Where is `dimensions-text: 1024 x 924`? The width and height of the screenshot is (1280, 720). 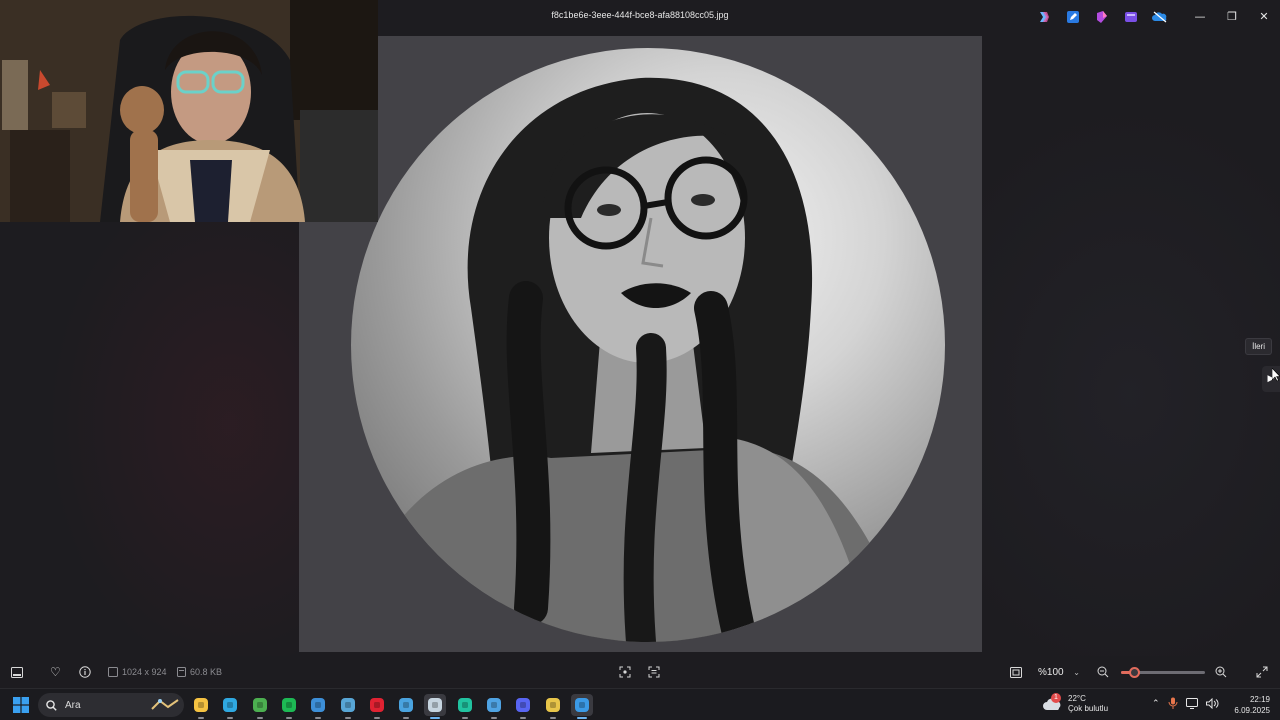
dimensions-text: 1024 x 924 is located at coordinates (144, 672).